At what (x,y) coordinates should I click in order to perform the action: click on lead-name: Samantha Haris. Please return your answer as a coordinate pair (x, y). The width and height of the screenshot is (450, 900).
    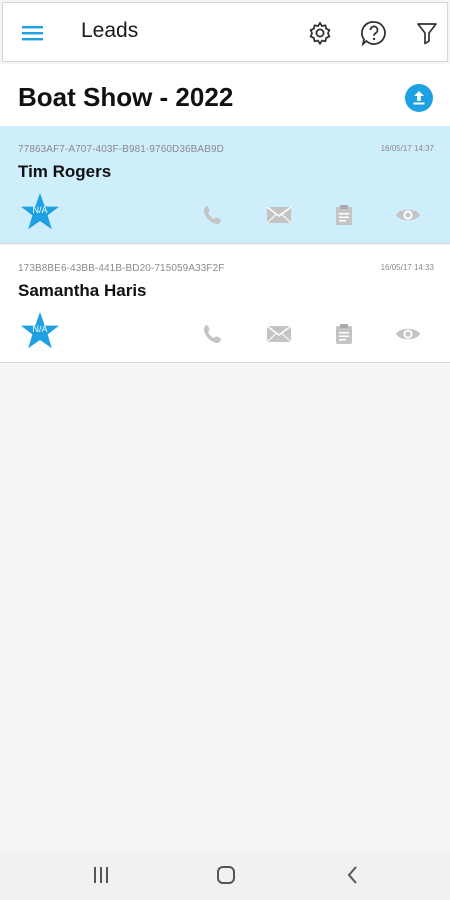
    Looking at the image, I should click on (82, 290).